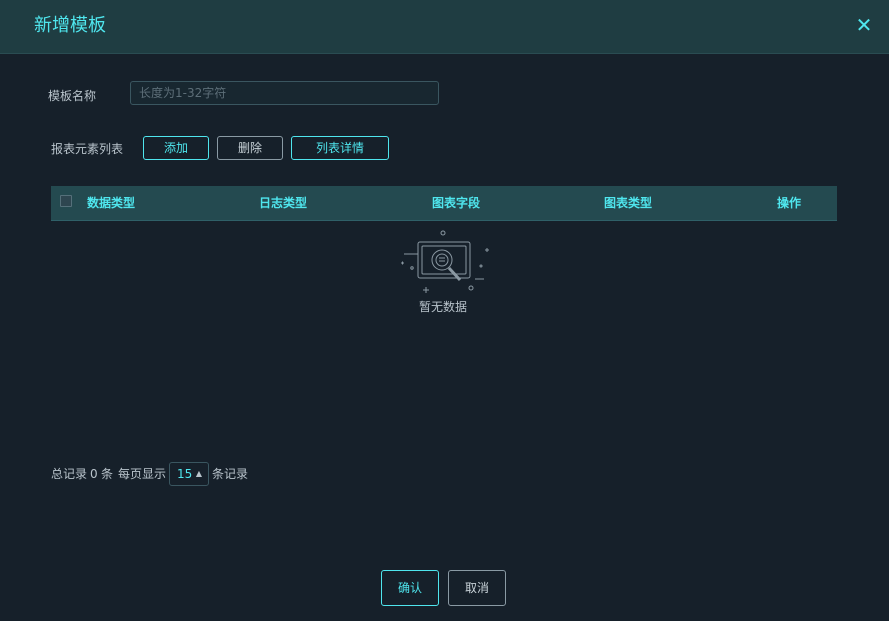 The height and width of the screenshot is (621, 889). I want to click on delete-button: 删除, so click(250, 148).